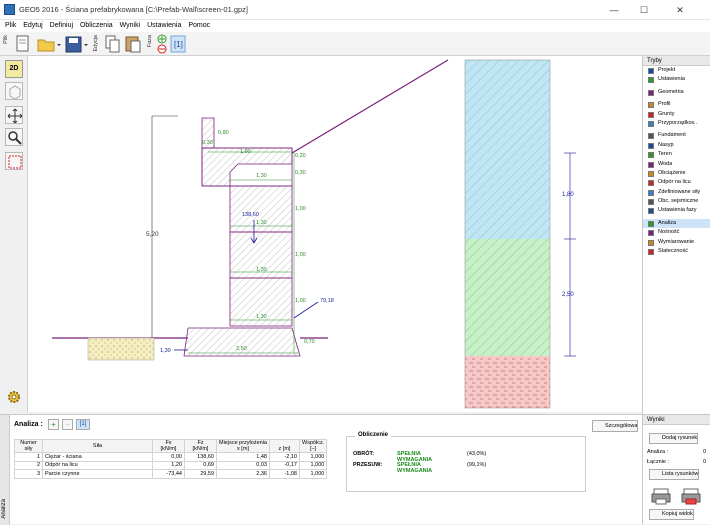  I want to click on mode-item-nasyp: Nasyp, so click(676, 145).